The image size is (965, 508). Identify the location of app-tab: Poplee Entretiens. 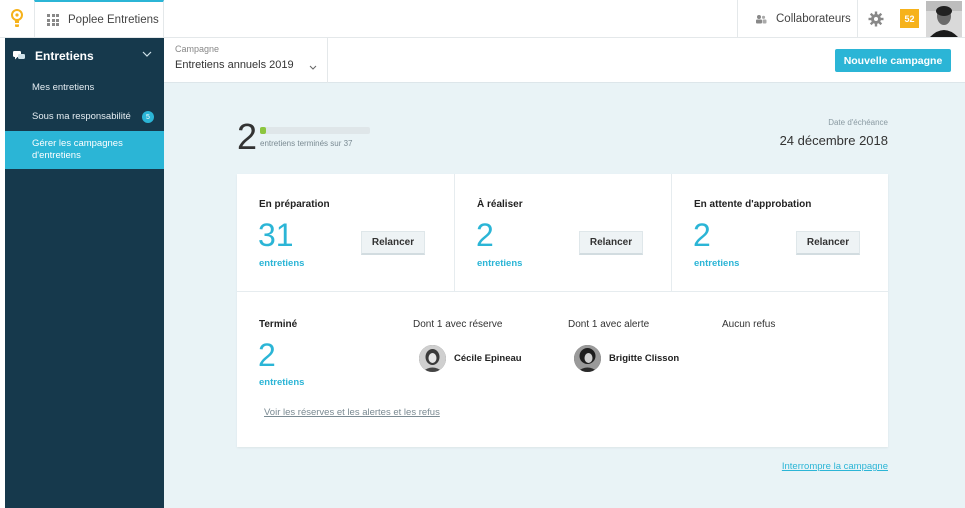
(99, 19).